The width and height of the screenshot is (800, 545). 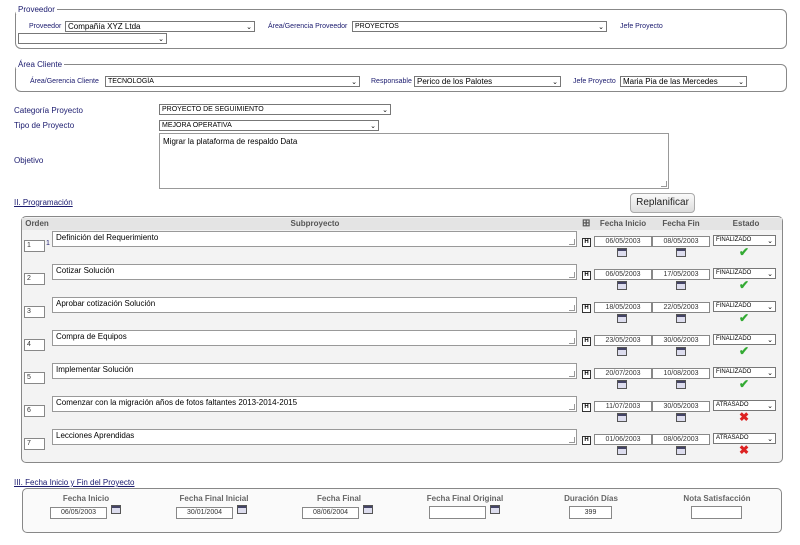 What do you see at coordinates (681, 274) in the screenshot?
I see `fecha-fin-input: 17/05/2003` at bounding box center [681, 274].